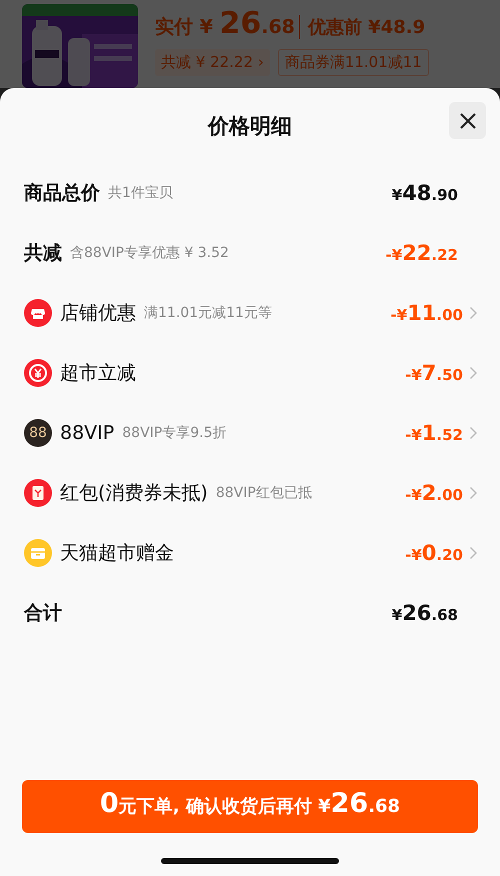 This screenshot has height=876, width=500. I want to click on amount: ¥26.68, so click(425, 613).